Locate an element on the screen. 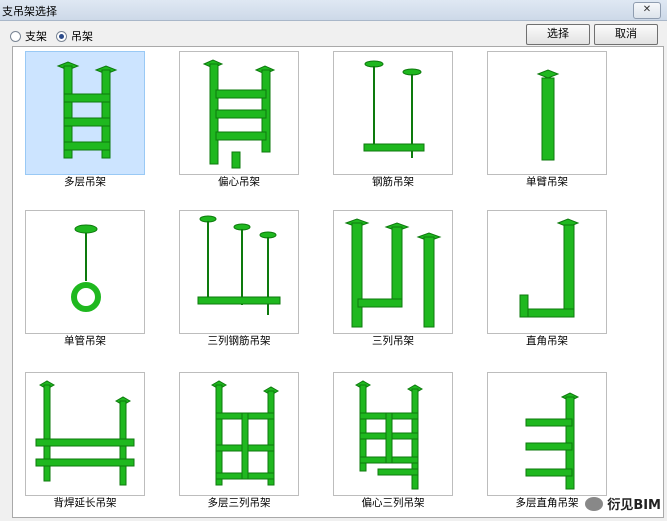 This screenshot has width=667, height=521. hanger-label: 单管吊架 is located at coordinates (85, 341).